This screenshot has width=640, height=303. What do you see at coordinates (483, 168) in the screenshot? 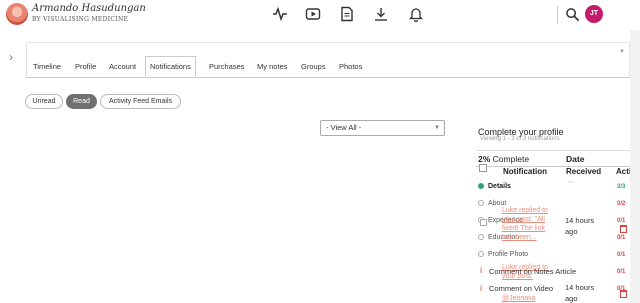
I see `select-all-checkbox` at bounding box center [483, 168].